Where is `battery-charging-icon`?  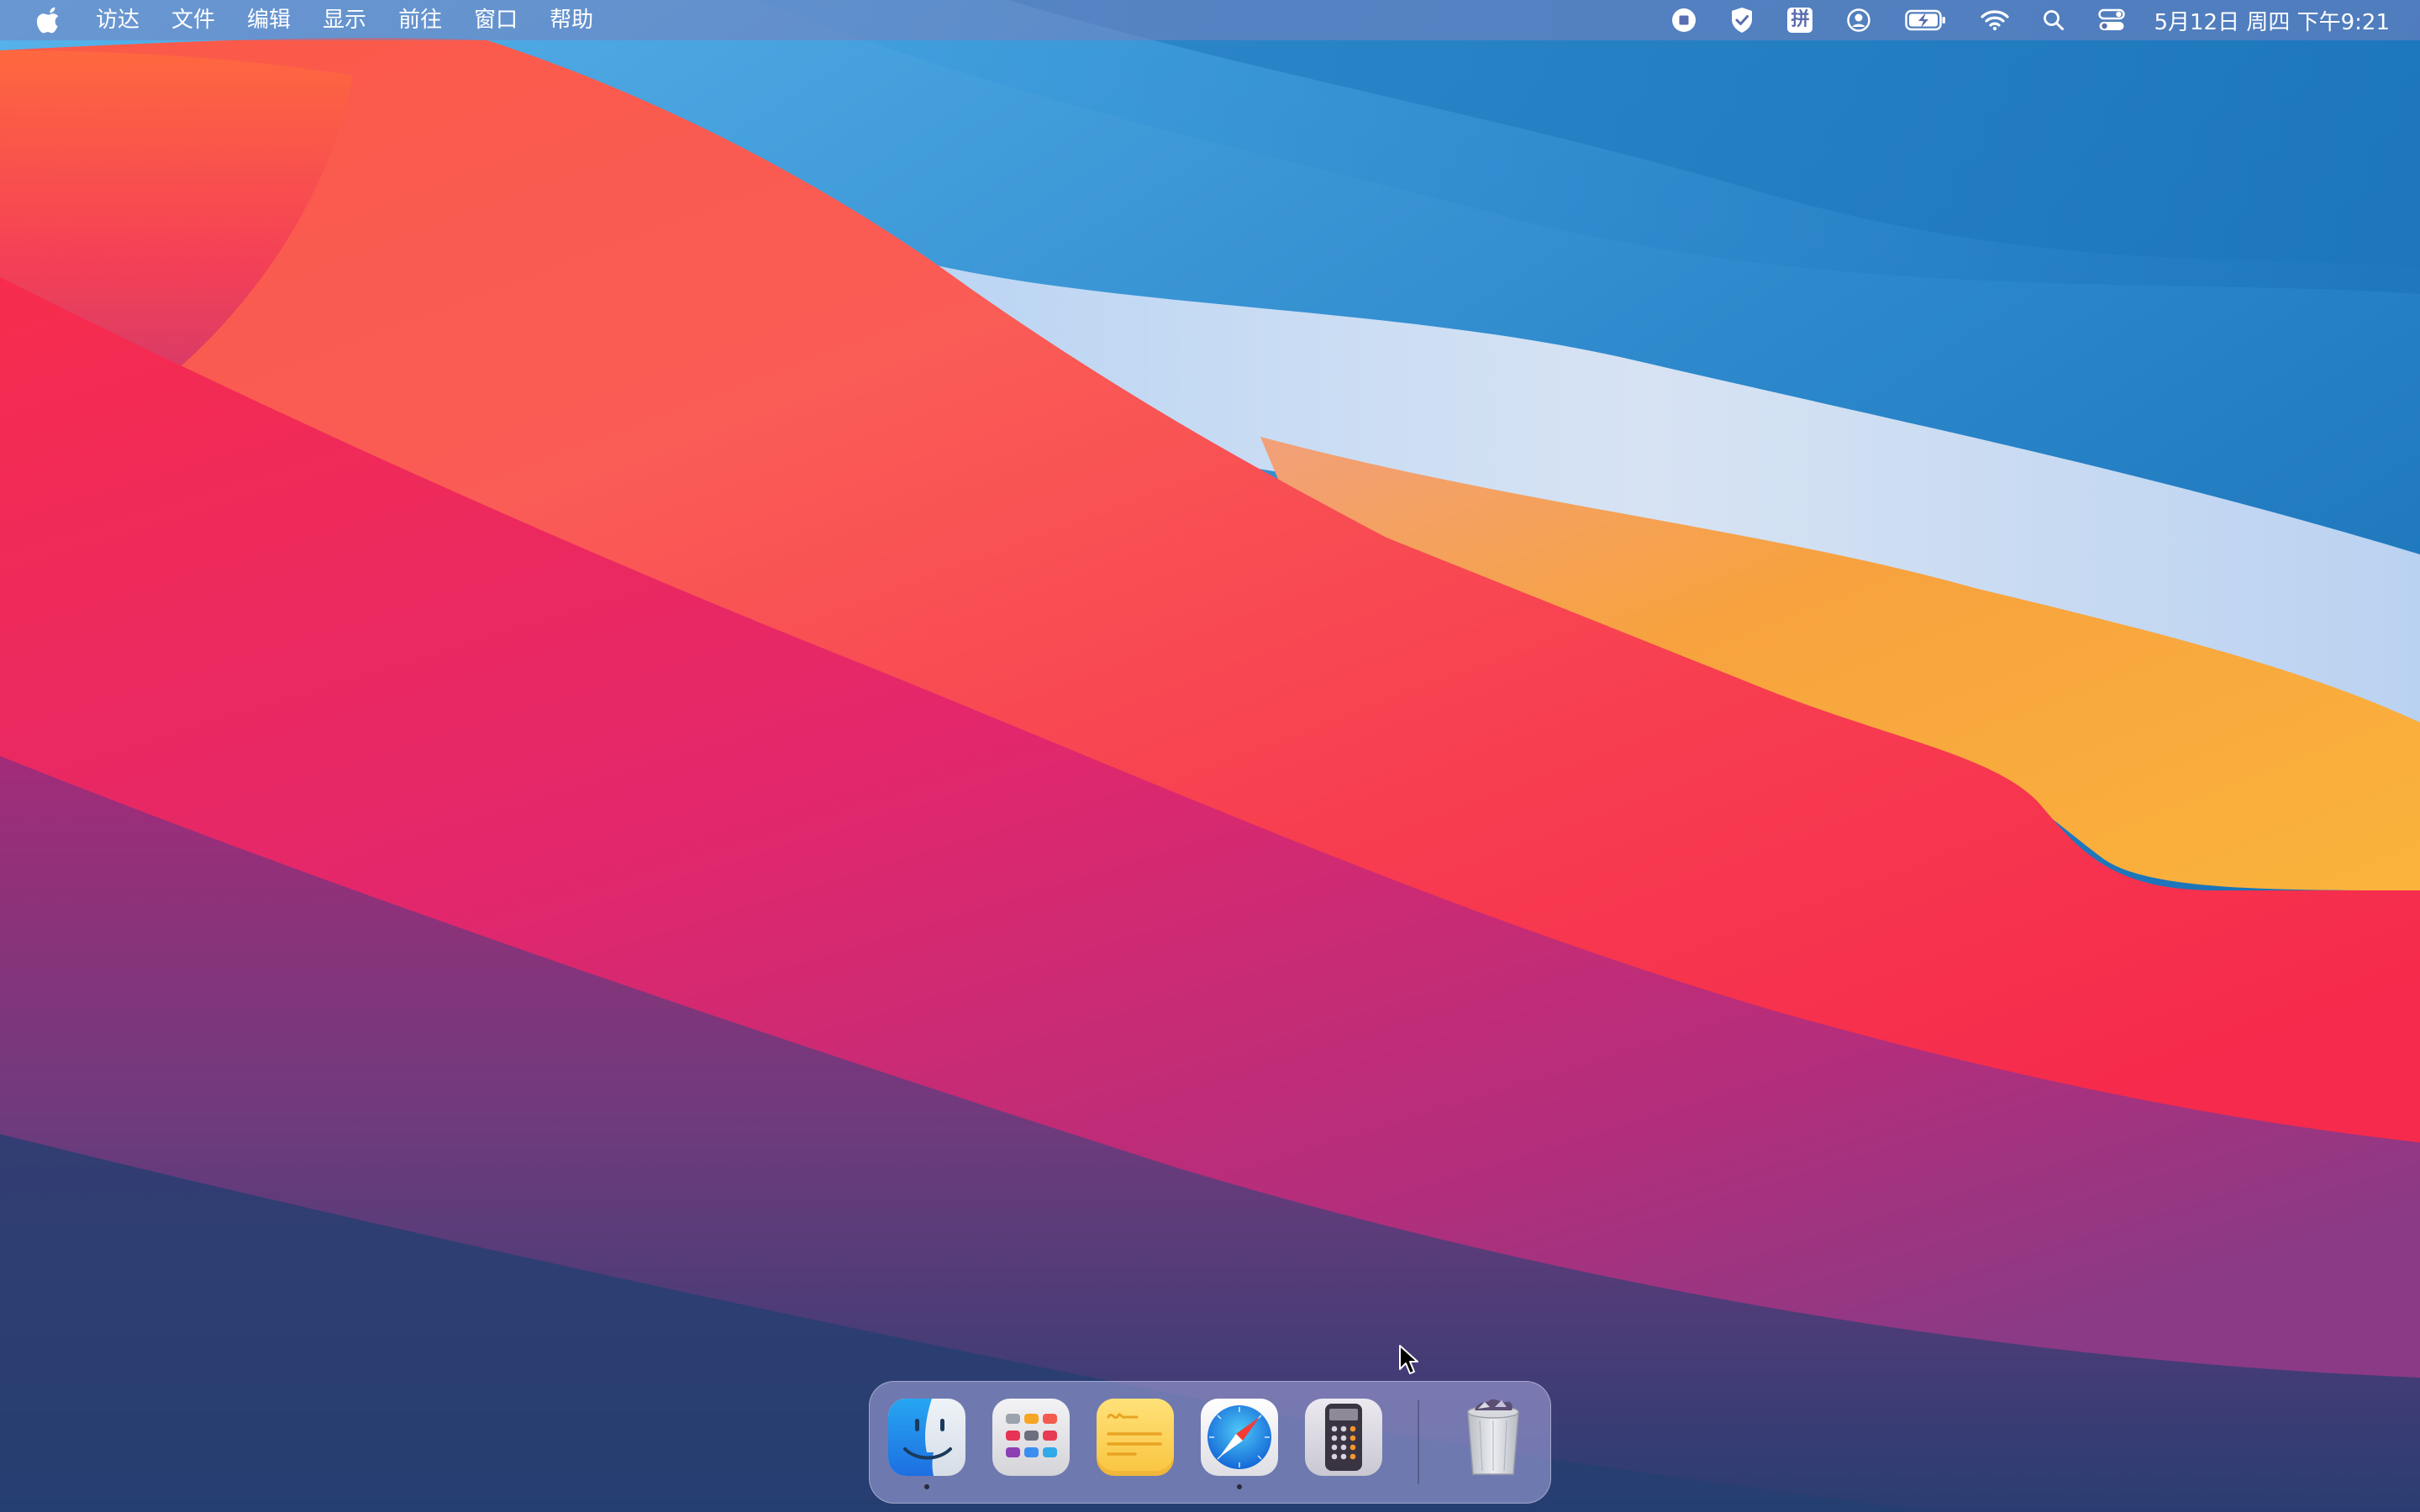 battery-charging-icon is located at coordinates (1926, 20).